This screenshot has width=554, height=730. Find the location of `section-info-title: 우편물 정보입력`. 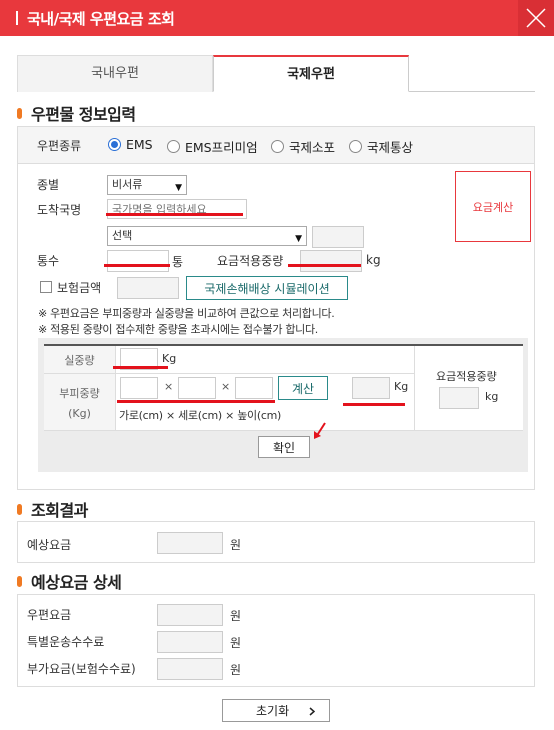

section-info-title: 우편물 정보입력 is located at coordinates (83, 114).